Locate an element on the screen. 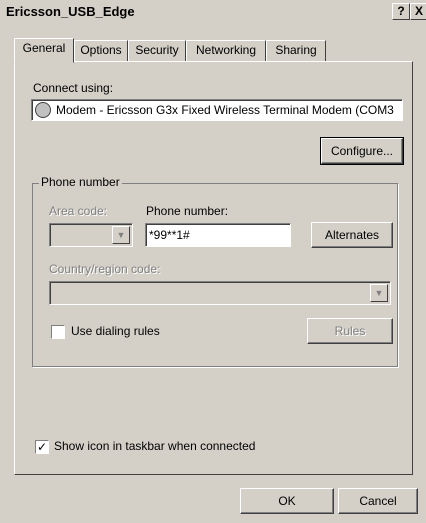 The image size is (426, 523). cancel-button-label: Cancel is located at coordinates (378, 501).